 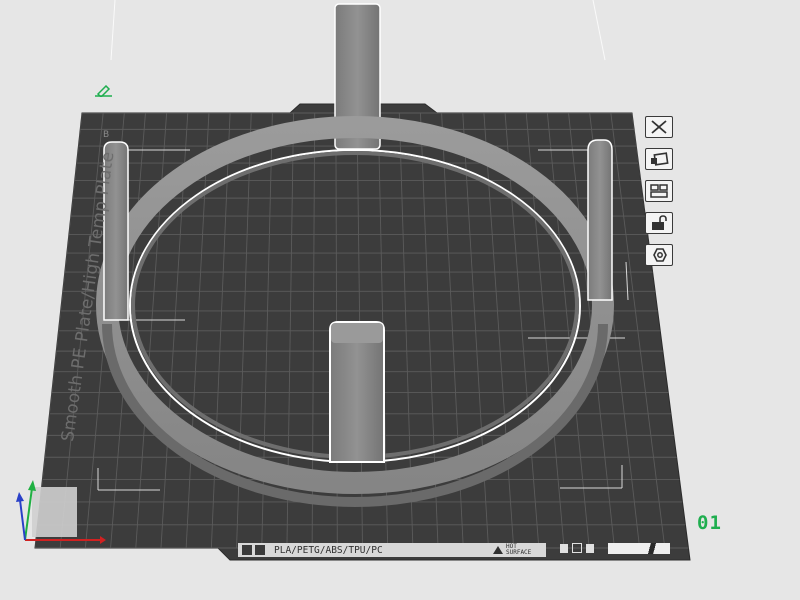 I want to click on arrange-icon, so click(x=659, y=191).